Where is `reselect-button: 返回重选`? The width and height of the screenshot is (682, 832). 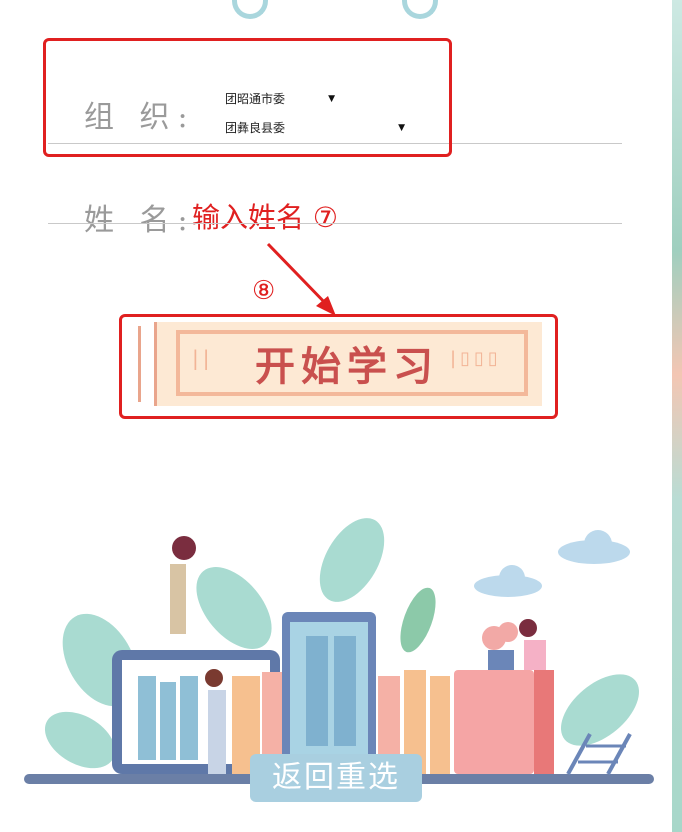 reselect-button: 返回重选 is located at coordinates (336, 778).